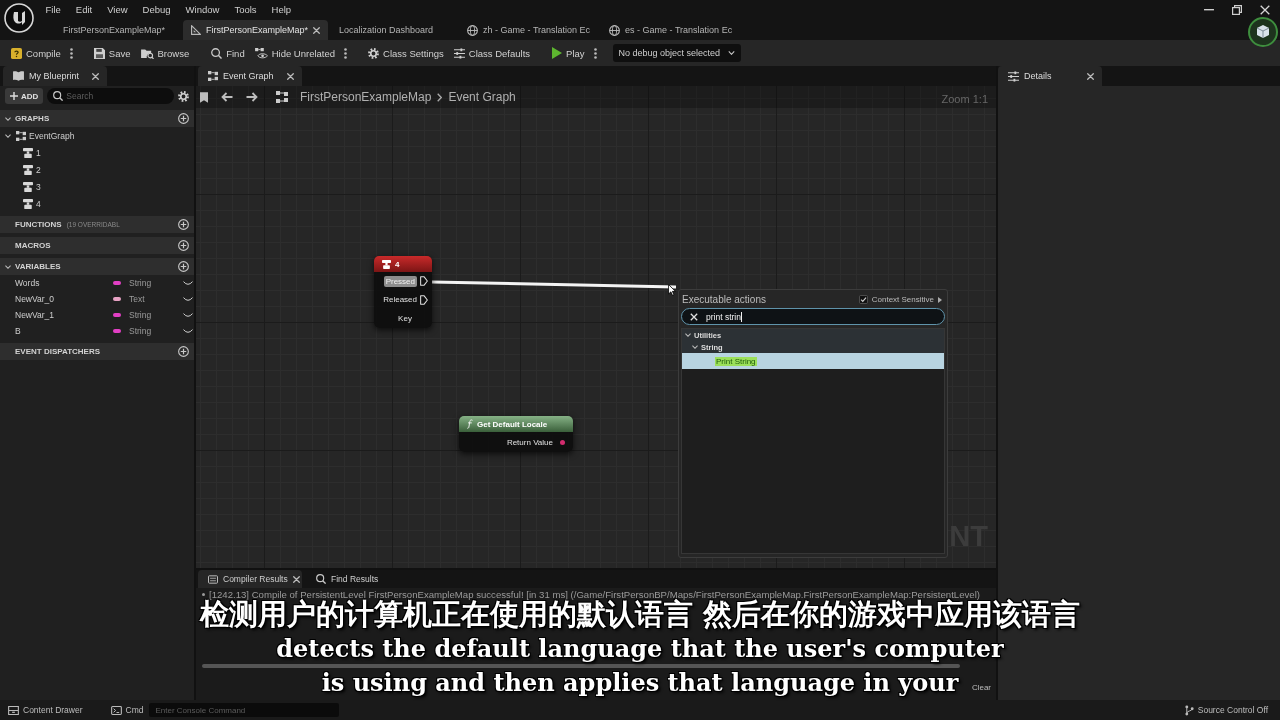 The image size is (1280, 720). I want to click on horizontal-scrollbar, so click(581, 666).